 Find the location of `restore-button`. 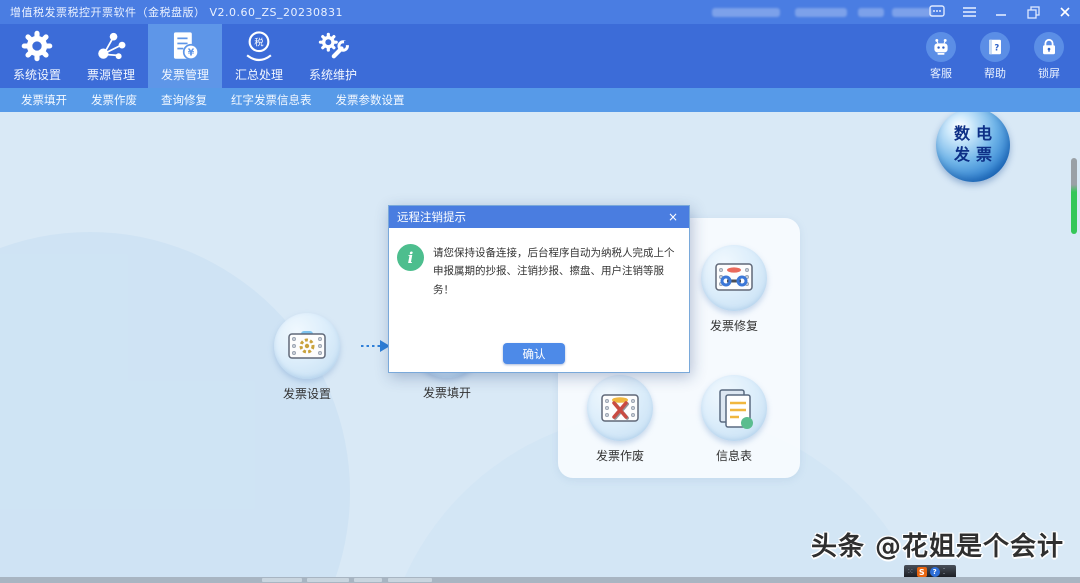

restore-button is located at coordinates (1033, 12).